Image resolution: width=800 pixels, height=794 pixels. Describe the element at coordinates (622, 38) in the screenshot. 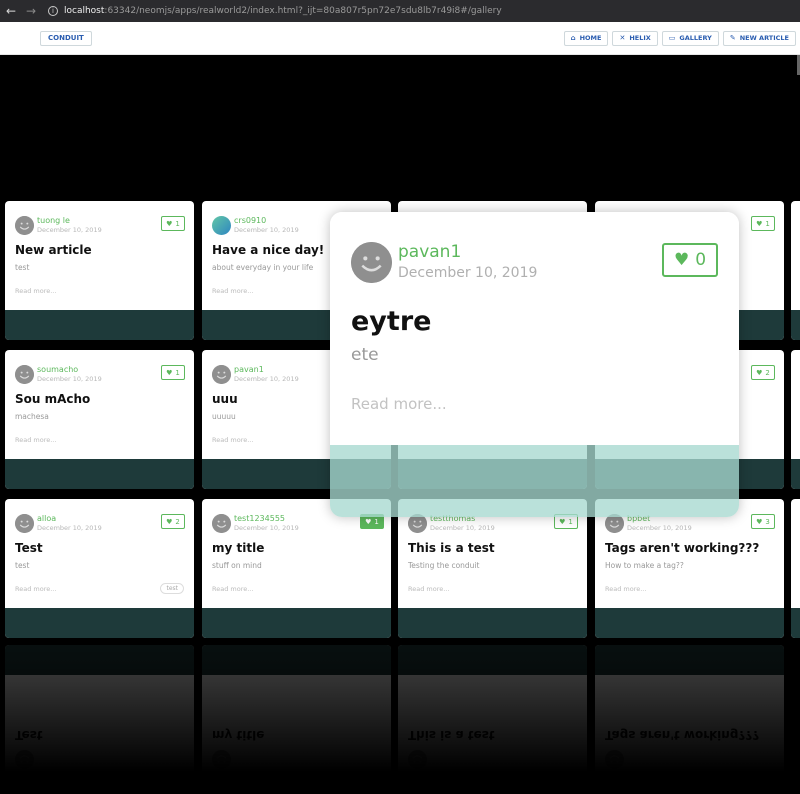

I see `helix-icon: ✕` at that location.